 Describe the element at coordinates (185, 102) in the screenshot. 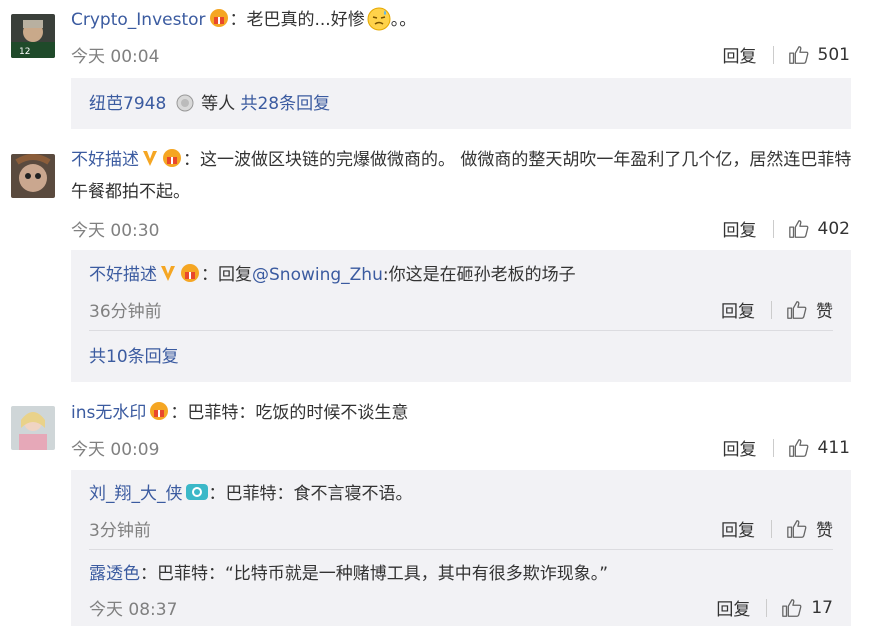

I see `medal-icon` at that location.